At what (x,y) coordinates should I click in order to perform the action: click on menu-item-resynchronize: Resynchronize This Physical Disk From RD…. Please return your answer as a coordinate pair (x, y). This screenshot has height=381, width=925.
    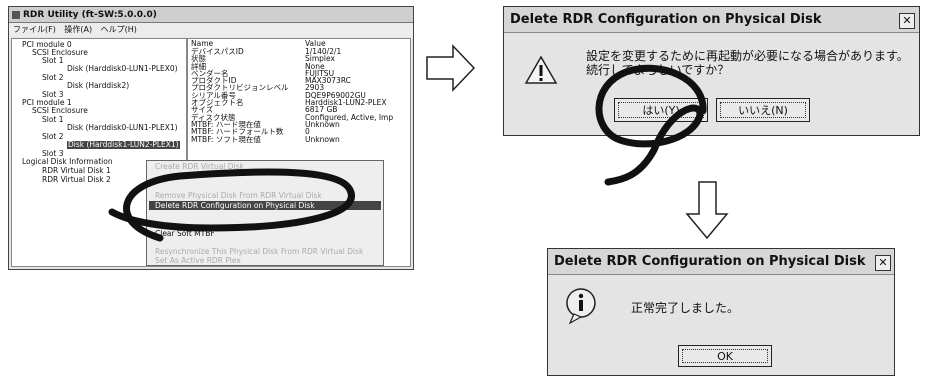
    Looking at the image, I should click on (259, 251).